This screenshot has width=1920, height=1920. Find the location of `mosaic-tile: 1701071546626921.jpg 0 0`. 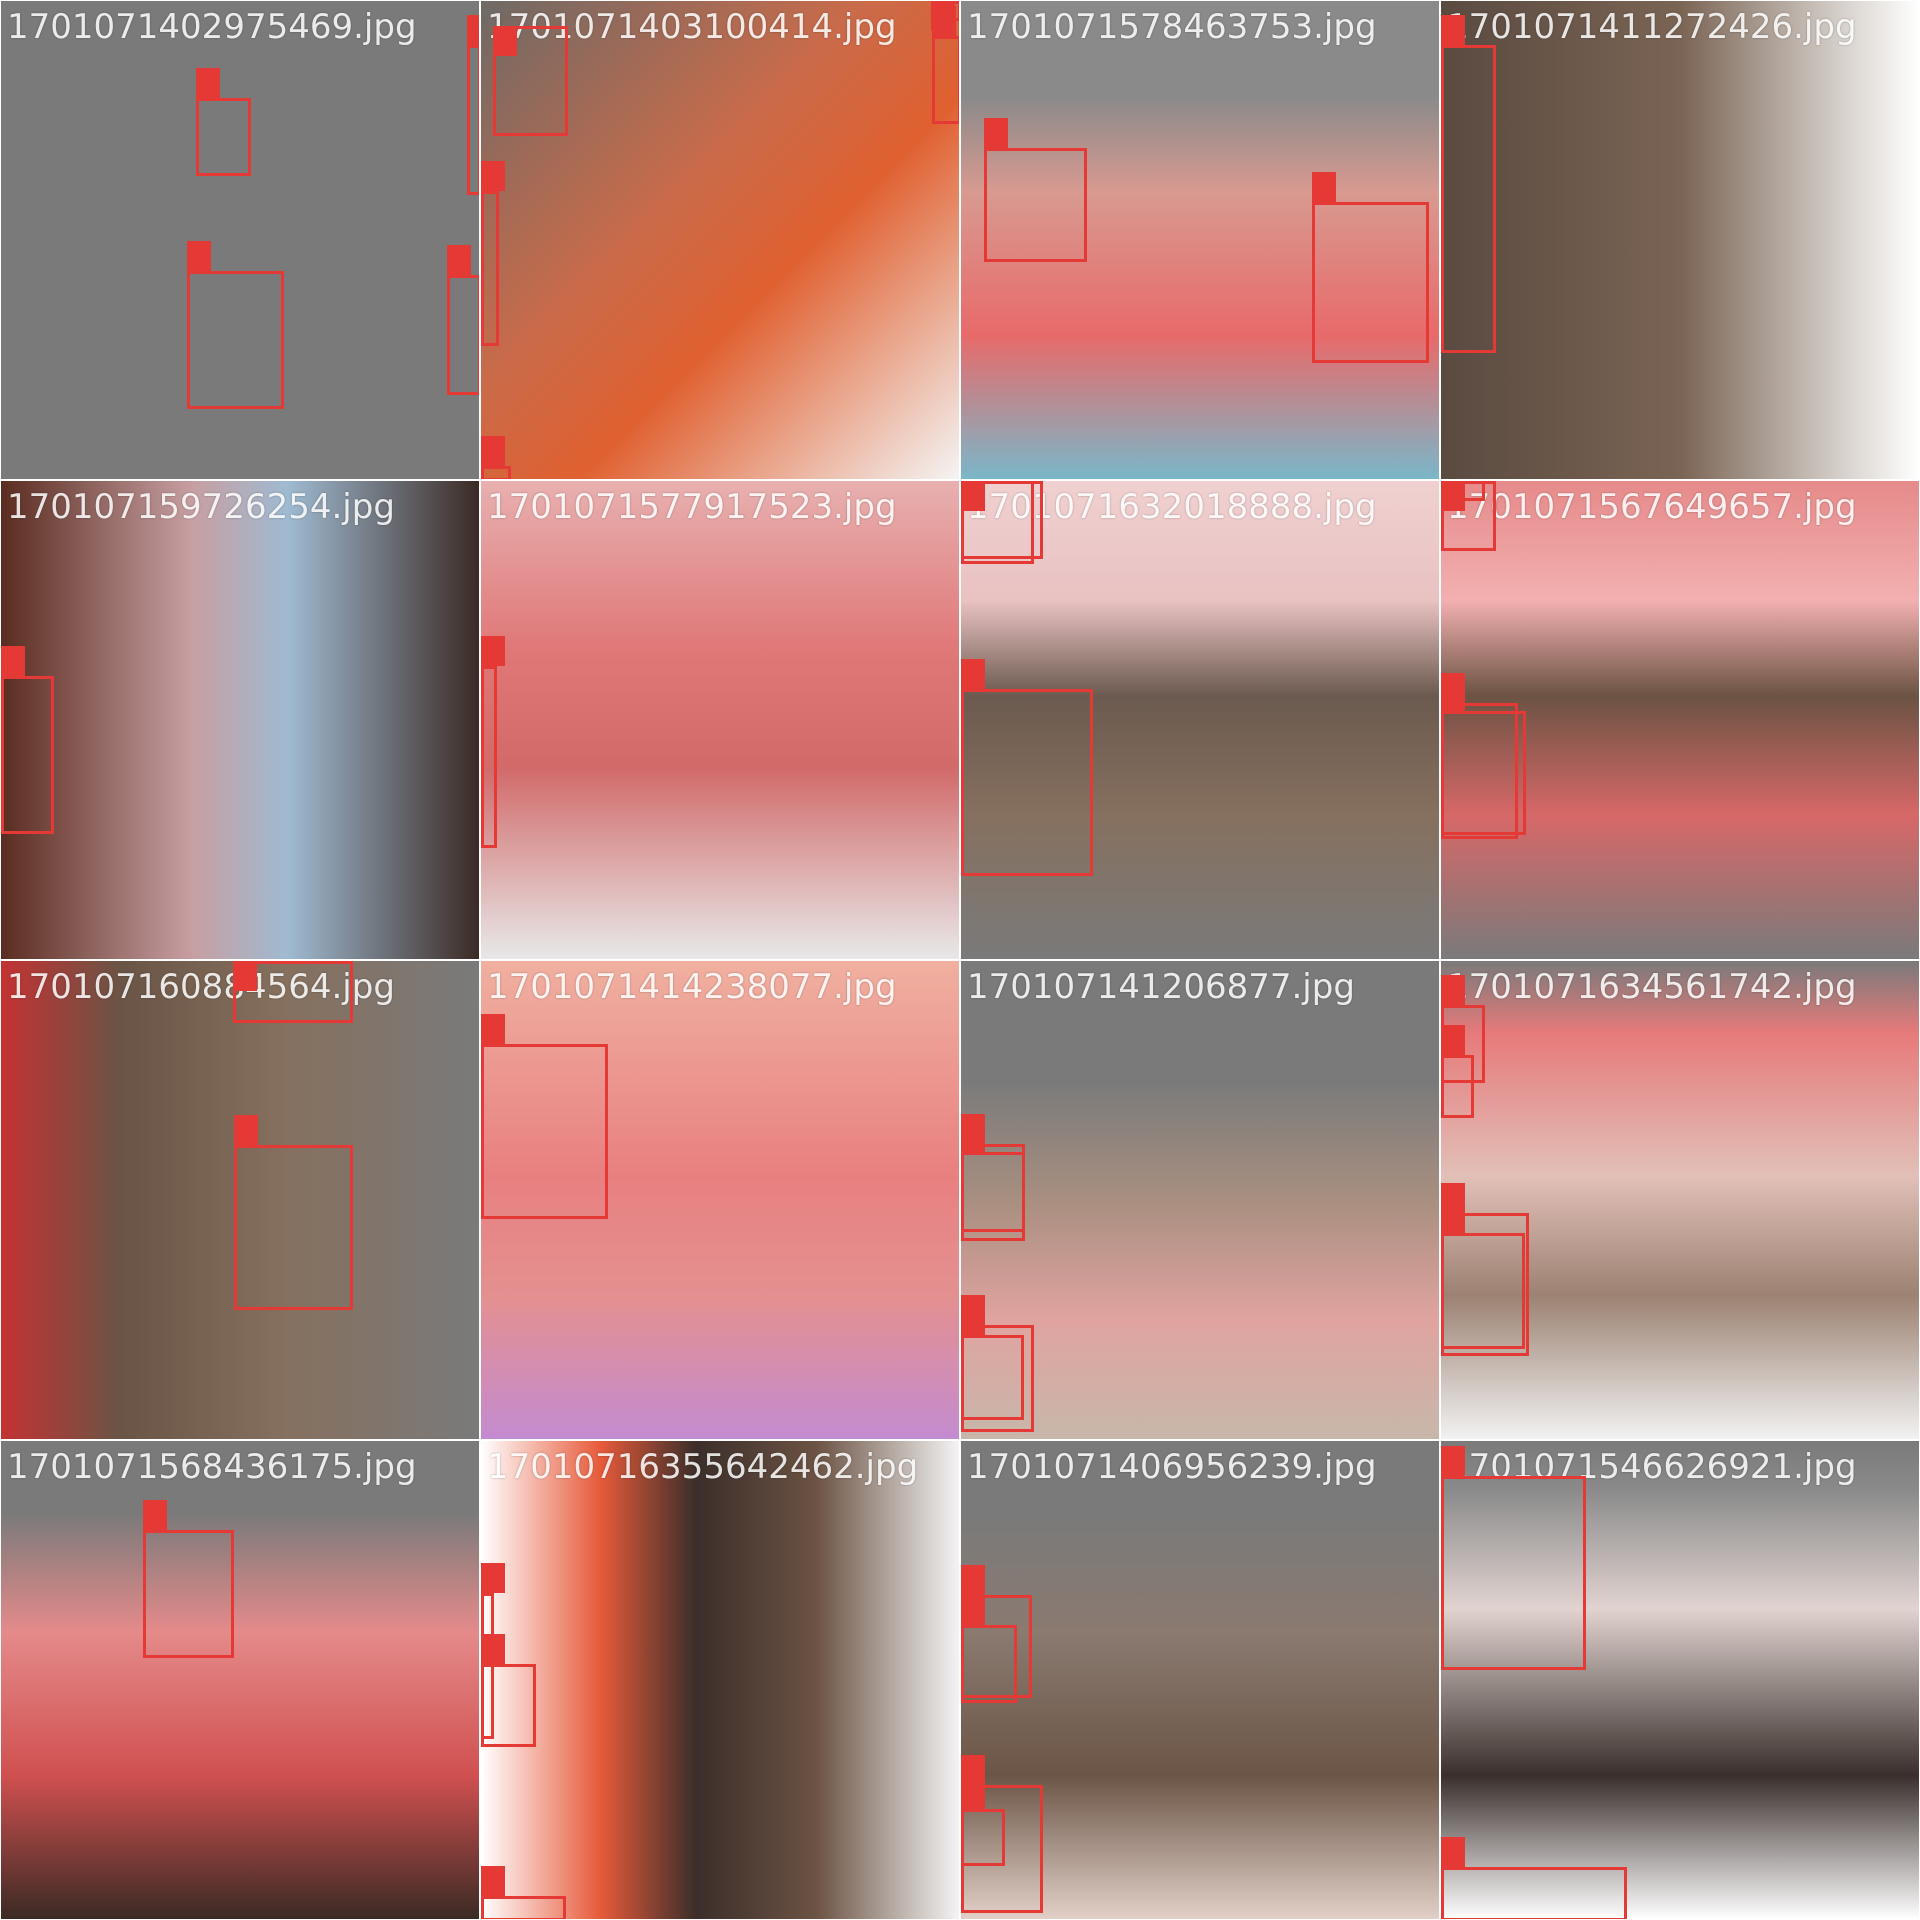

mosaic-tile: 1701071546626921.jpg 0 0 is located at coordinates (1680, 1680).